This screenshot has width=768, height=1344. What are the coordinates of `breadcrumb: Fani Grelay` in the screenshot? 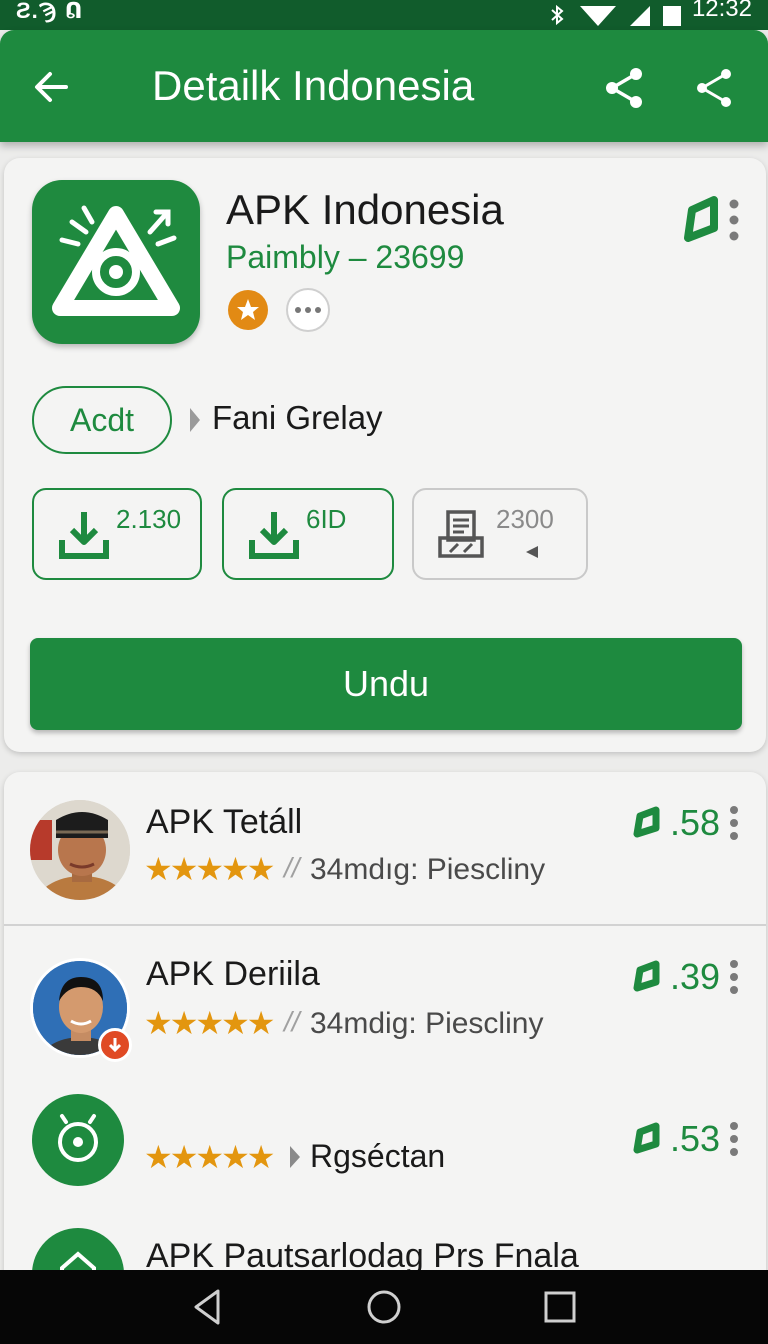 It's located at (297, 418).